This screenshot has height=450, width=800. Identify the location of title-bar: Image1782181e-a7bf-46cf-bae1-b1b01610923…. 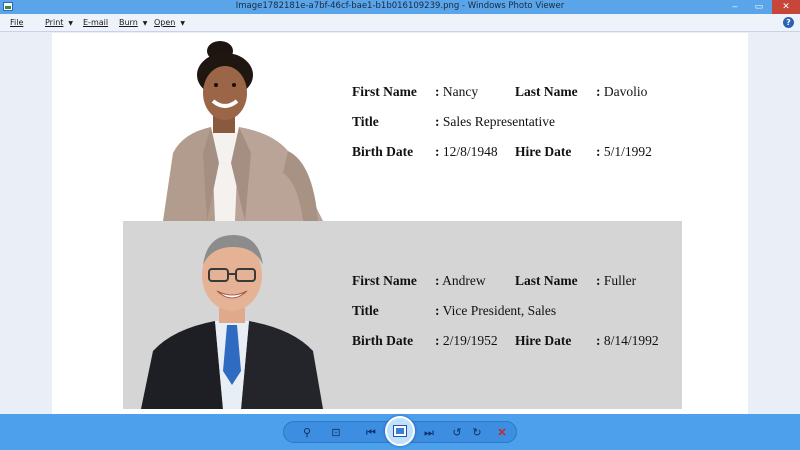
(400, 7).